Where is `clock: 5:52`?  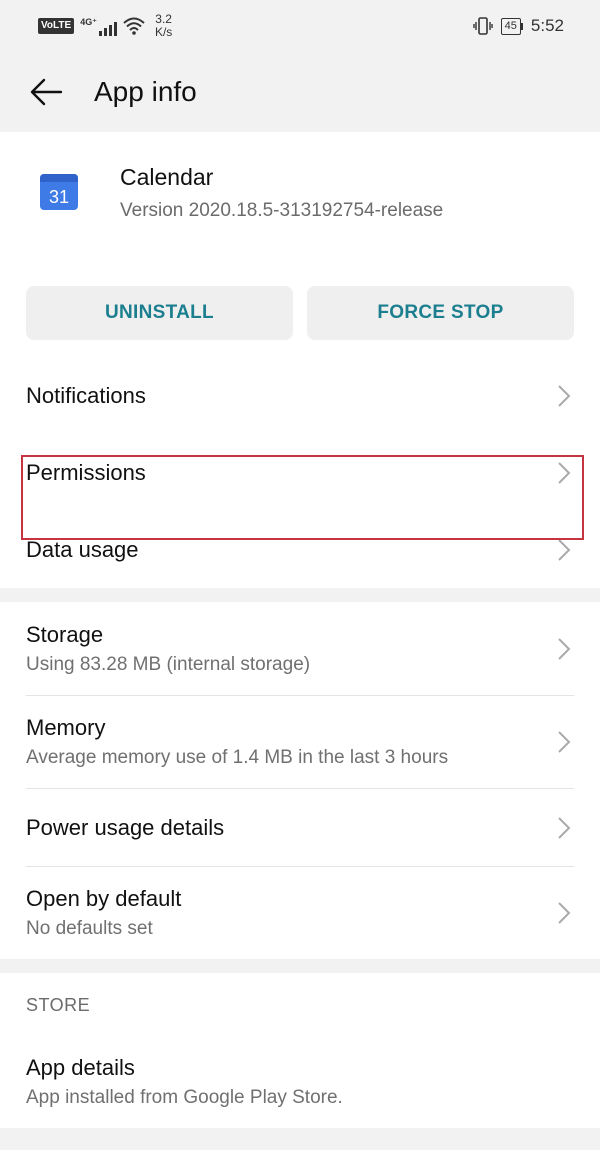 clock: 5:52 is located at coordinates (547, 25).